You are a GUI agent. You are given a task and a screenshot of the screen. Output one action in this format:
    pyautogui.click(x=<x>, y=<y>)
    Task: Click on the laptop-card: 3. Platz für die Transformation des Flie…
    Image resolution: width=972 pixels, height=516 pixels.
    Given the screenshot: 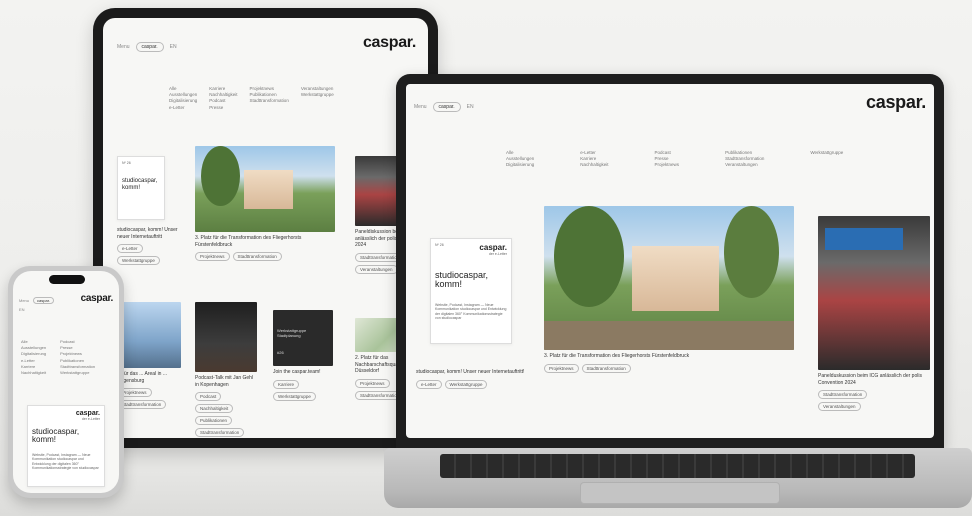 What is the action you would take?
    pyautogui.click(x=669, y=289)
    